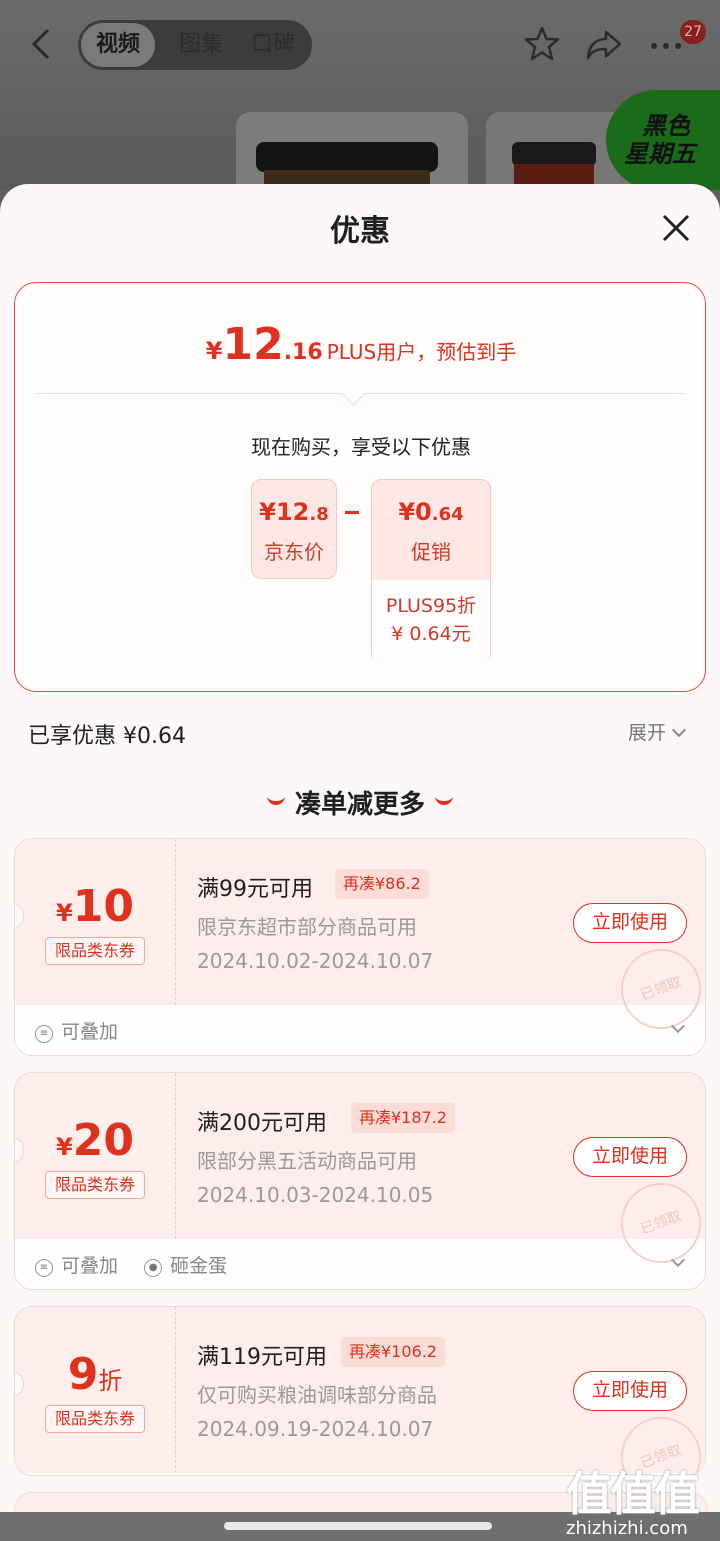 This screenshot has width=720, height=1541. I want to click on product-header: 视频 图集 口碑 27 黑色 星期五, so click(360, 95).